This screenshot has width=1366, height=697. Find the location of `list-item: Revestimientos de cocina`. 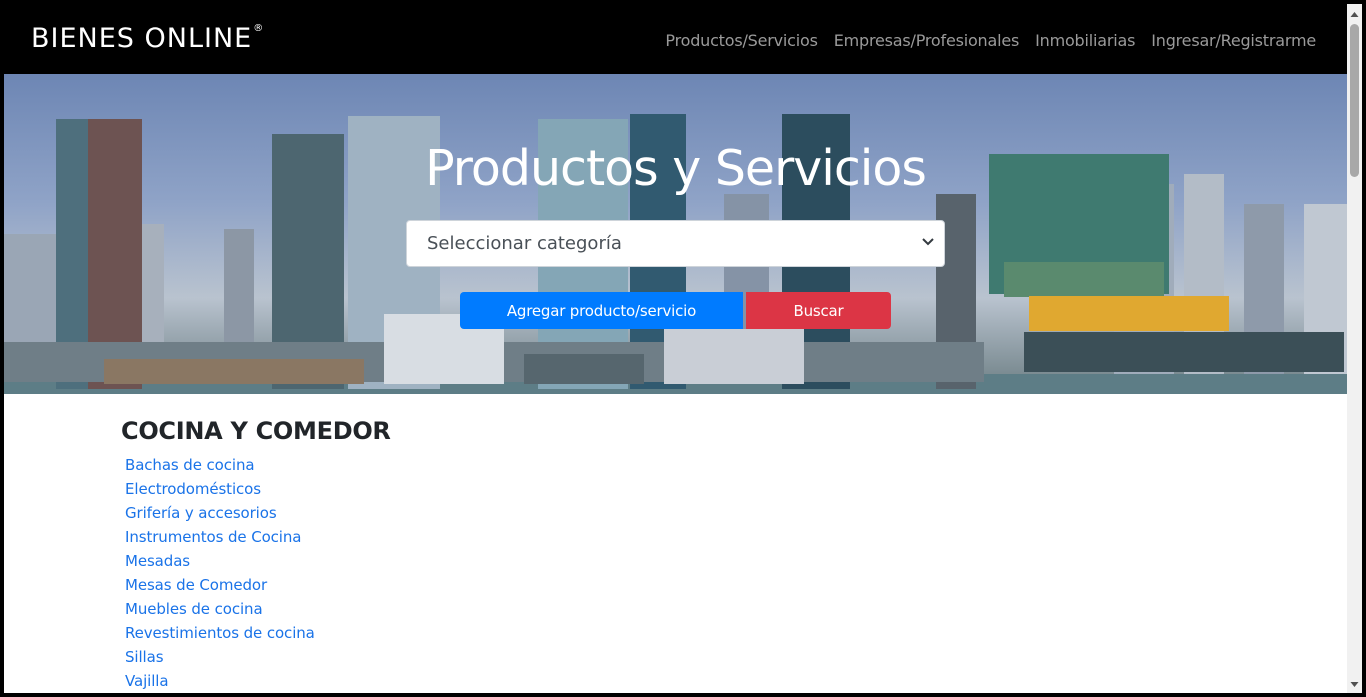

list-item: Revestimientos de cocina is located at coordinates (258, 633).